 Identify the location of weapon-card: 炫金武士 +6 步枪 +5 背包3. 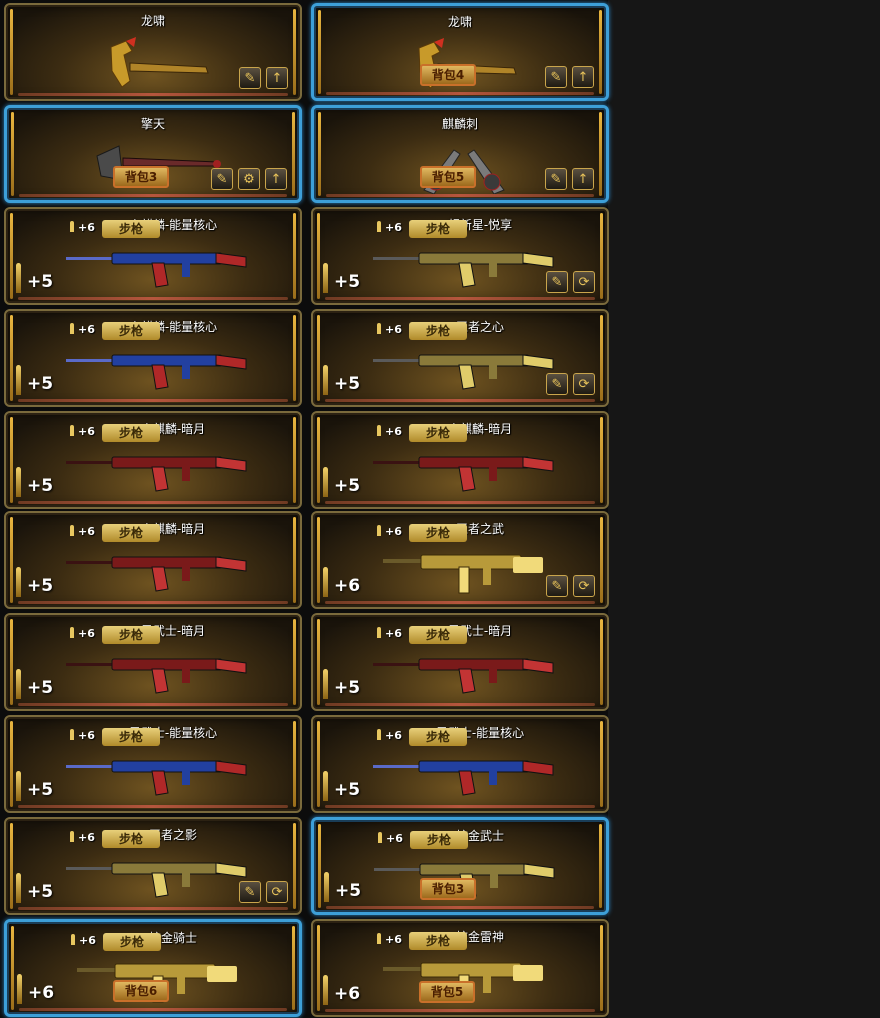
(460, 866).